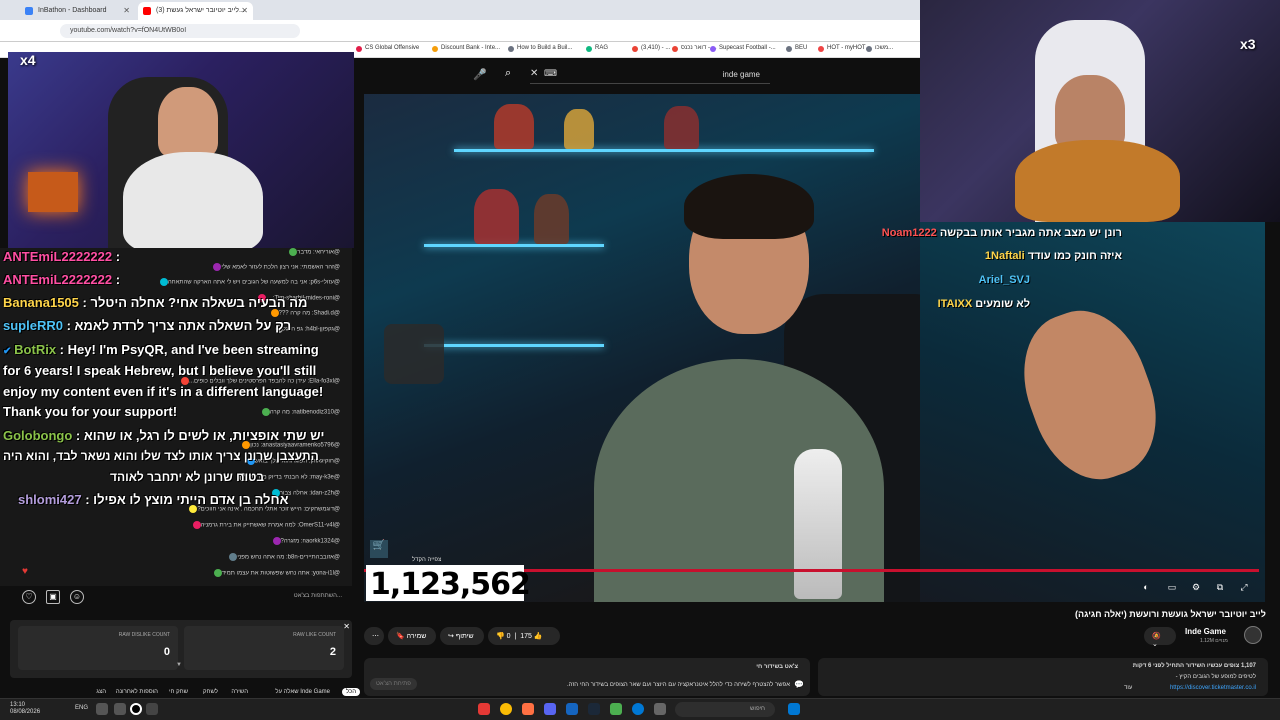 This screenshot has width=1280, height=720. Describe the element at coordinates (387, 48) in the screenshot. I see `bookmark-item: CS Global Offensive` at that location.